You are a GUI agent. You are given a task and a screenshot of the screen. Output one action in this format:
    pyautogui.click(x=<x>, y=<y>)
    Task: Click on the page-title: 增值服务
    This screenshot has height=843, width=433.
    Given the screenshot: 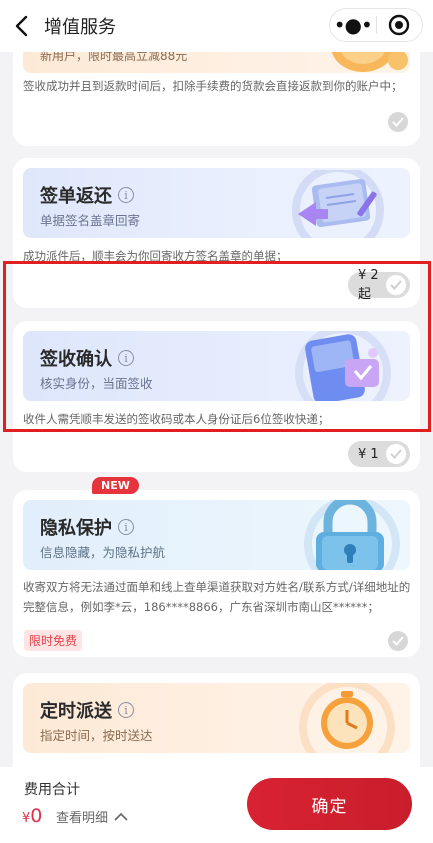 What is the action you would take?
    pyautogui.click(x=80, y=27)
    